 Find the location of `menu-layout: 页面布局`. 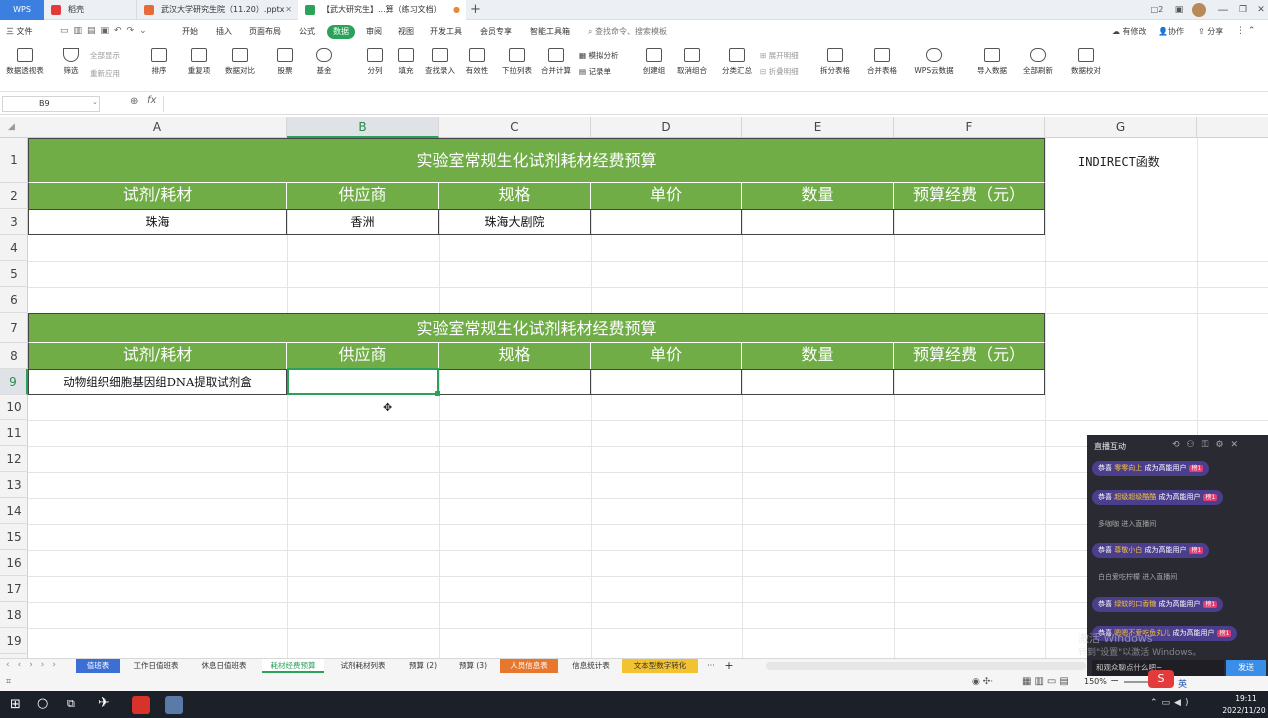

menu-layout: 页面布局 is located at coordinates (265, 32).